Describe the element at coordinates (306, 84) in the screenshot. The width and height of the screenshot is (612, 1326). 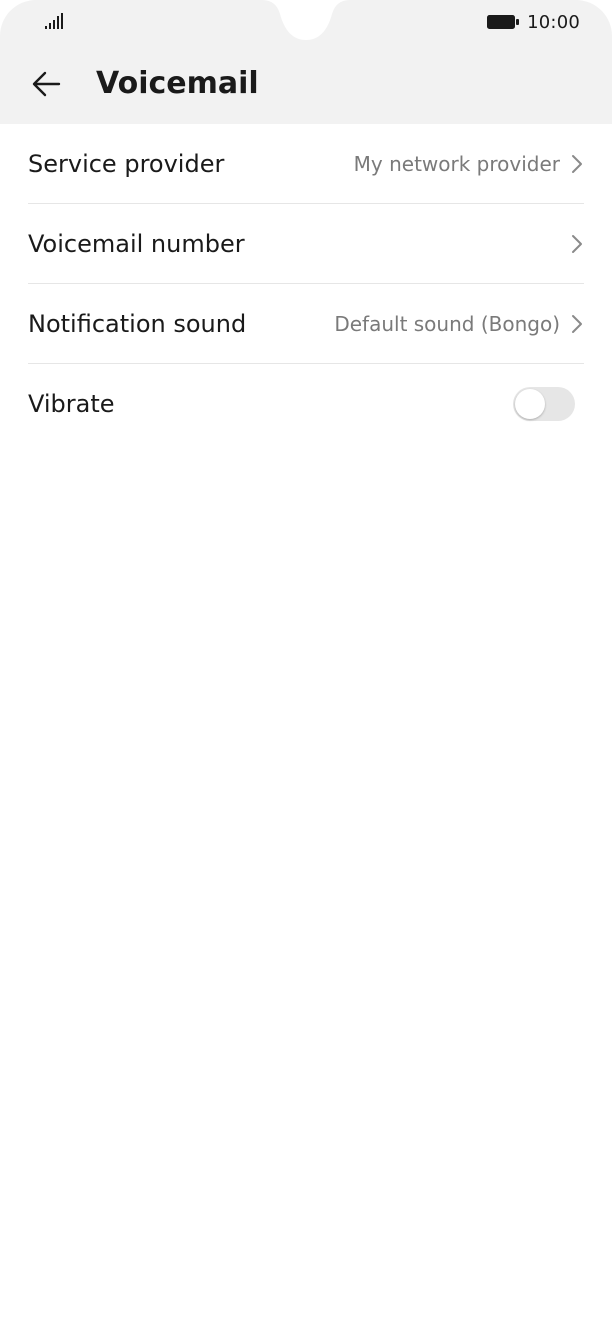
I see `app-bar: Voicemail` at that location.